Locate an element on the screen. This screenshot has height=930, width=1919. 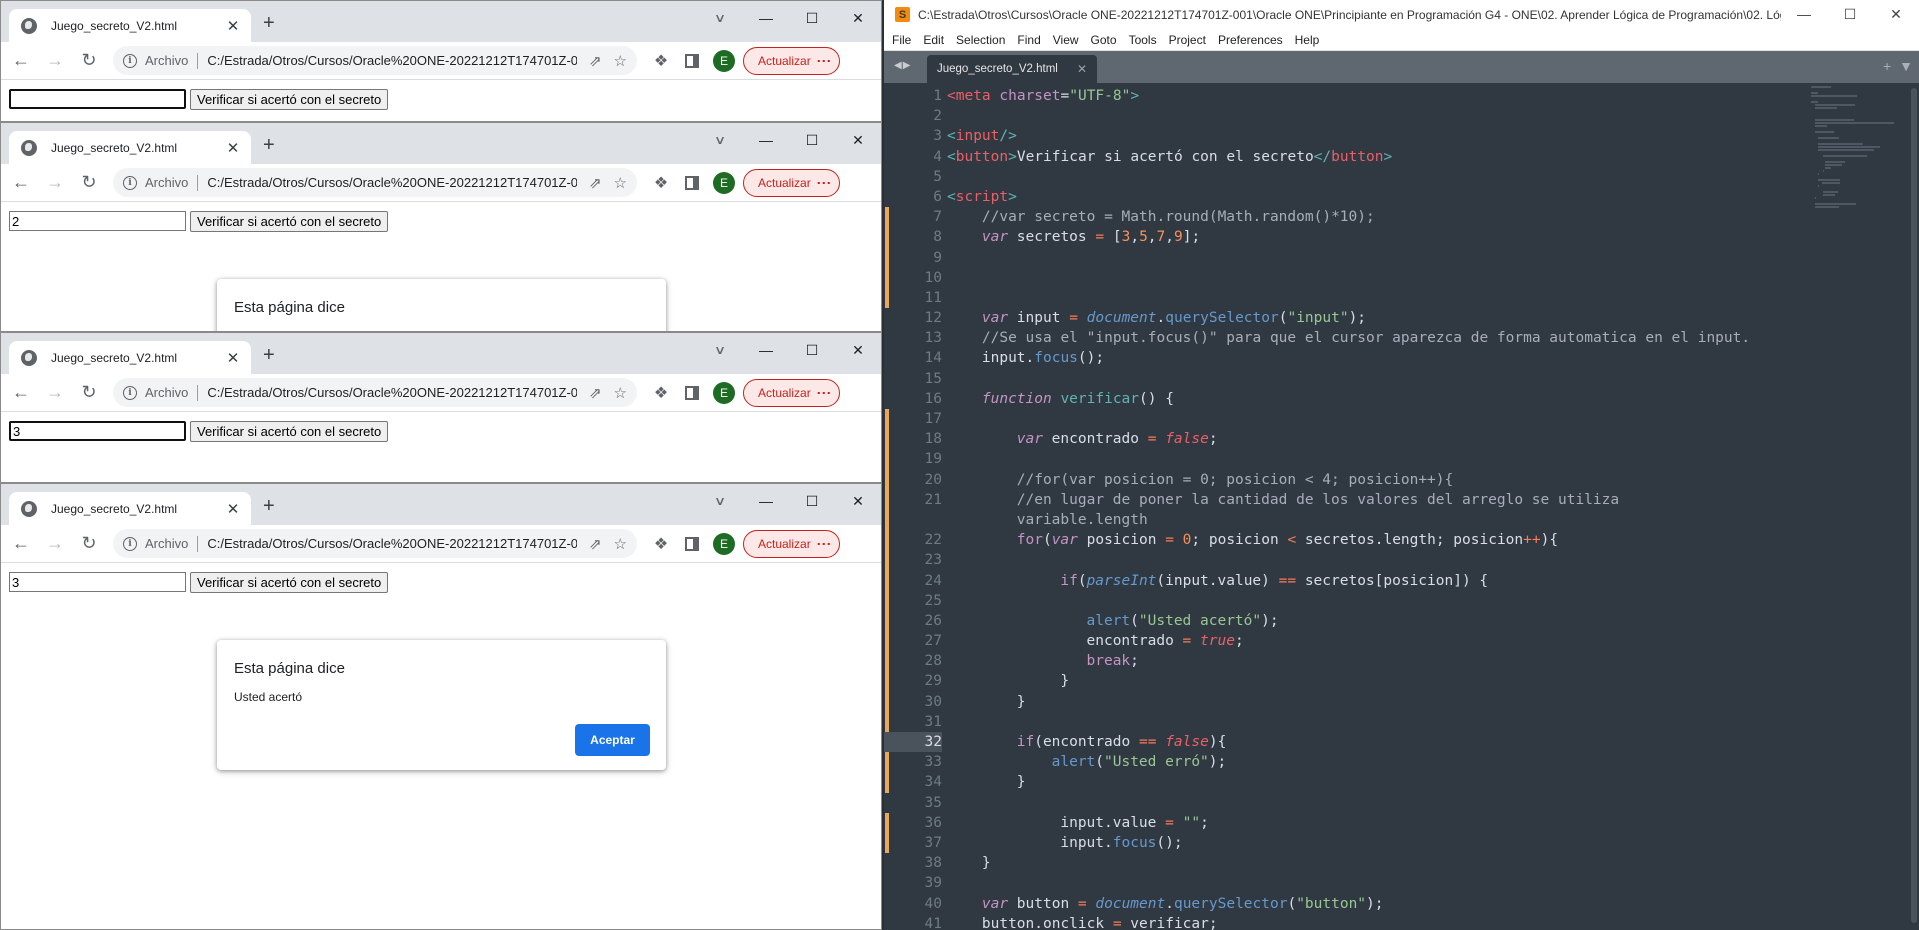
menu-file: File is located at coordinates (901, 40).